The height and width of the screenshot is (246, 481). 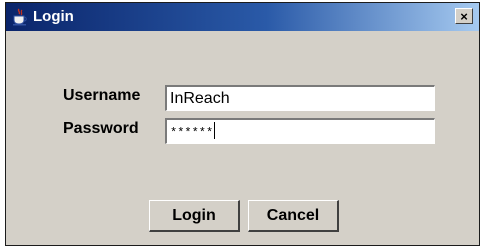 I want to click on password-masked-value: ******, so click(x=192, y=133).